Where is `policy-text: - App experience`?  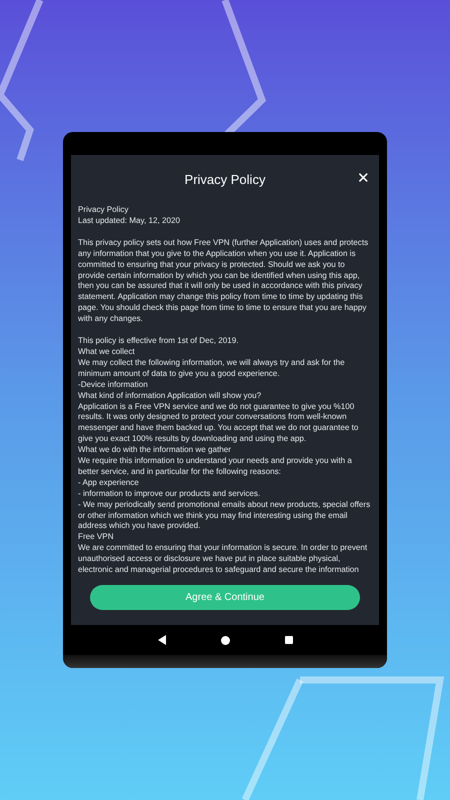
policy-text: - App experience is located at coordinates (109, 483).